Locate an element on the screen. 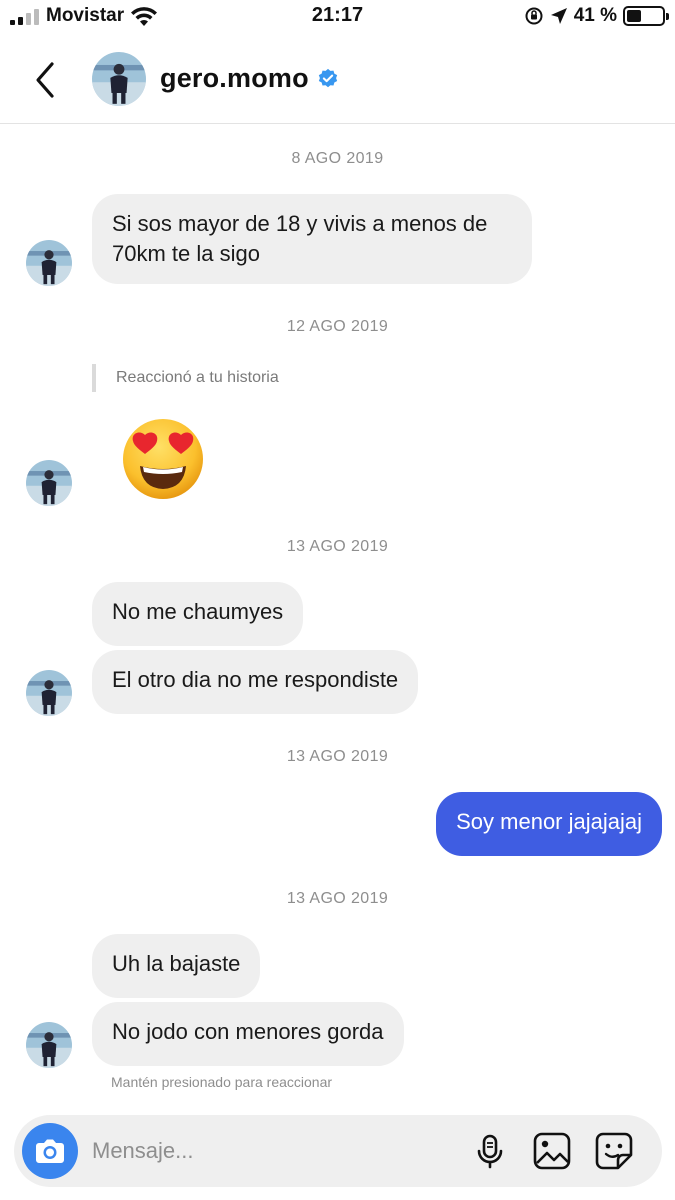 Image resolution: width=675 pixels, height=1200 pixels. header-title: gero.momo is located at coordinates (249, 78).